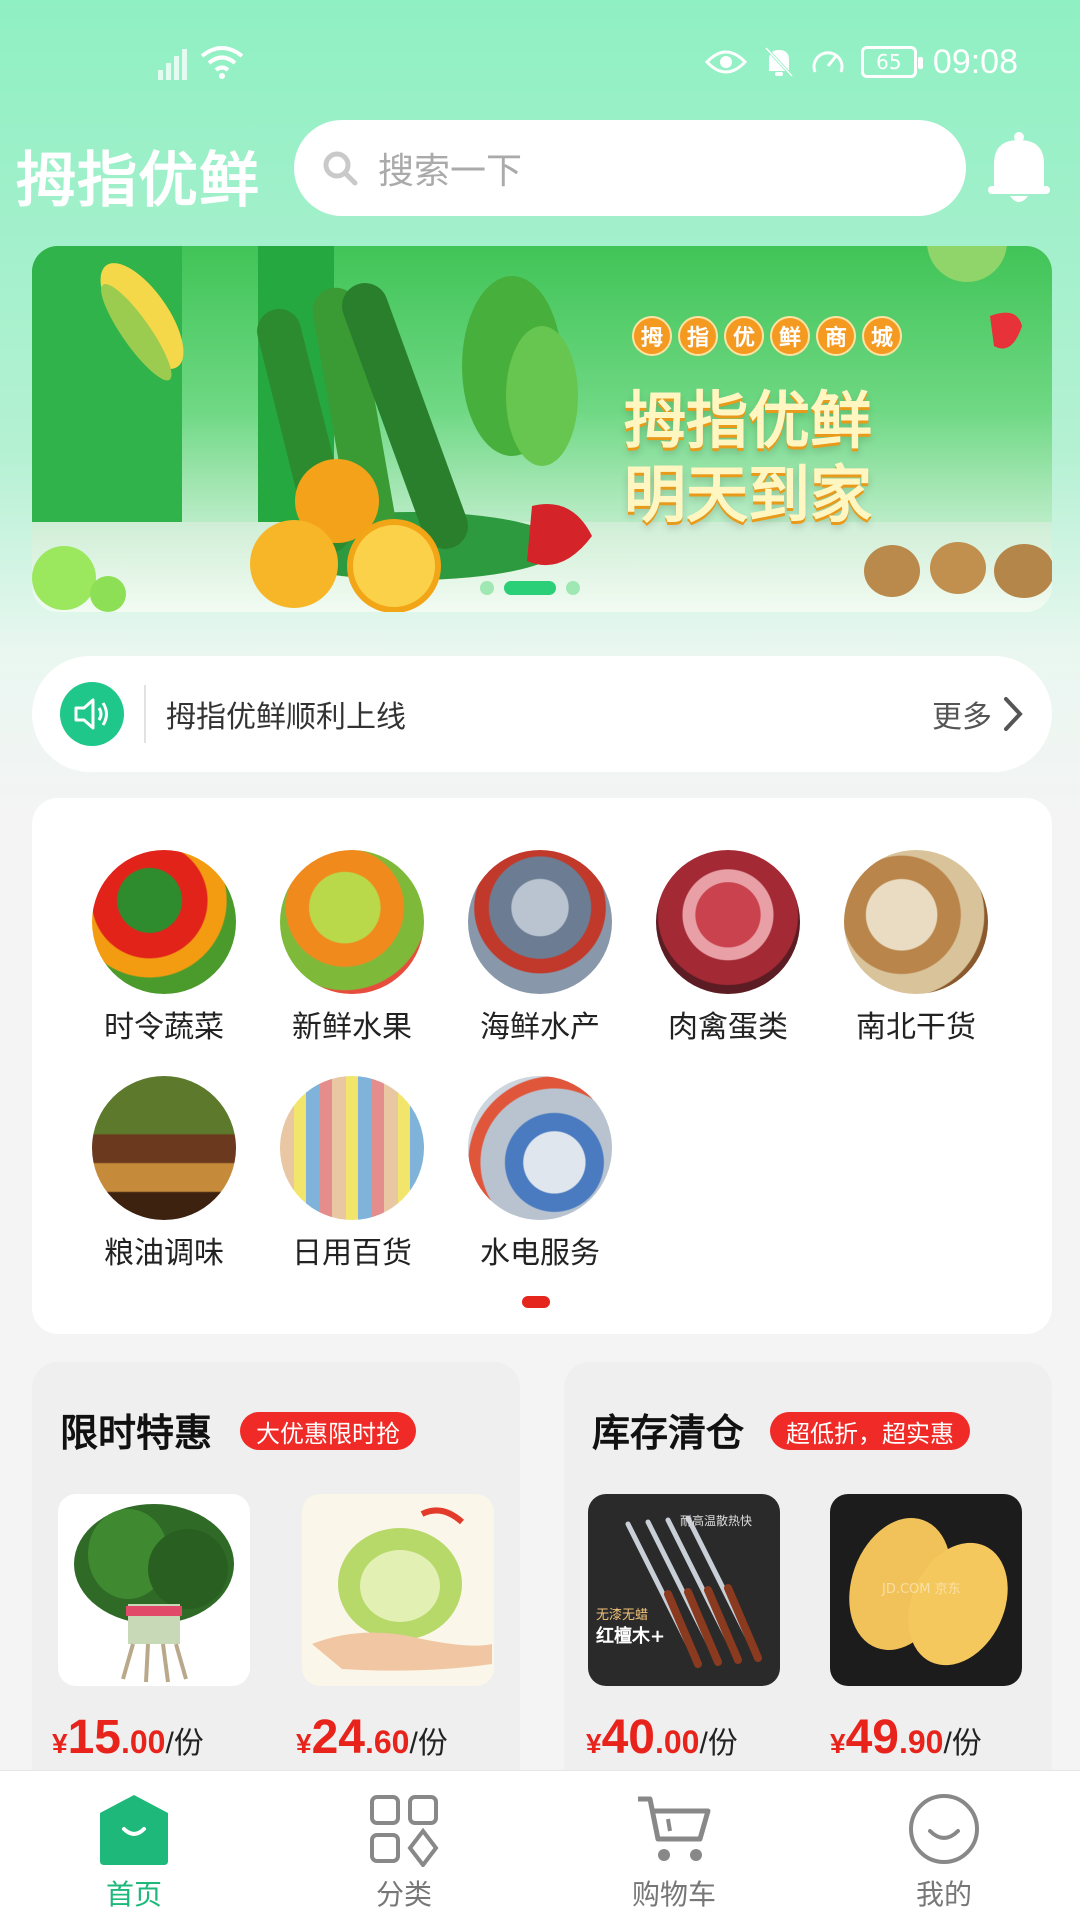 The height and width of the screenshot is (1920, 1080). What do you see at coordinates (352, 1027) in the screenshot?
I see `category-label: 新鲜水果` at bounding box center [352, 1027].